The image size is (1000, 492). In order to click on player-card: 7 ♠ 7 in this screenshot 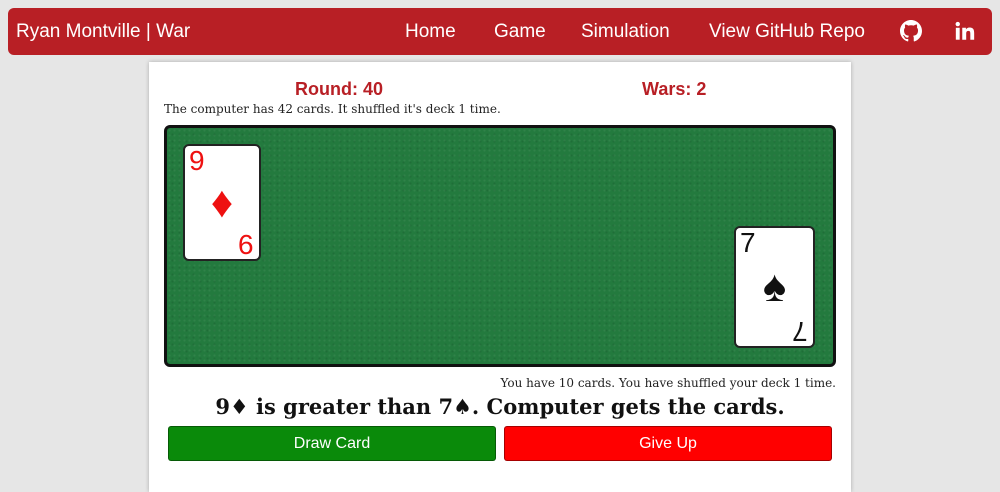, I will do `click(774, 287)`.